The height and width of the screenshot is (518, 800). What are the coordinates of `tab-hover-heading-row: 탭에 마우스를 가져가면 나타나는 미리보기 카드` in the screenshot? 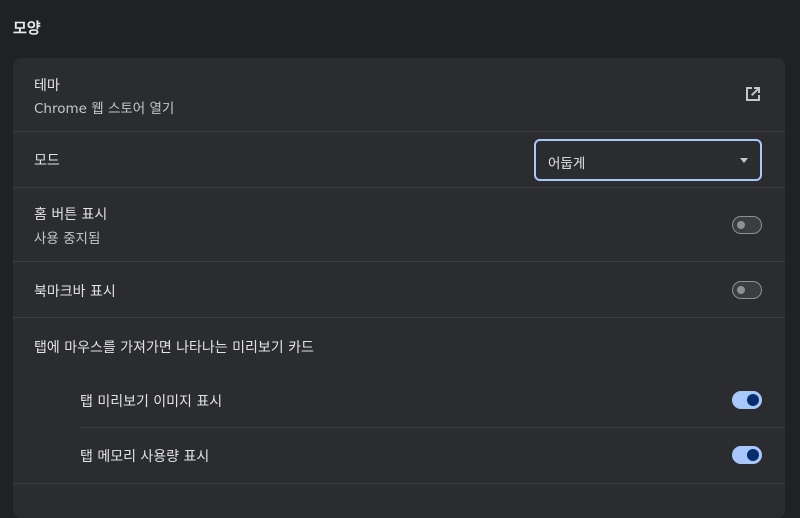 It's located at (399, 346).